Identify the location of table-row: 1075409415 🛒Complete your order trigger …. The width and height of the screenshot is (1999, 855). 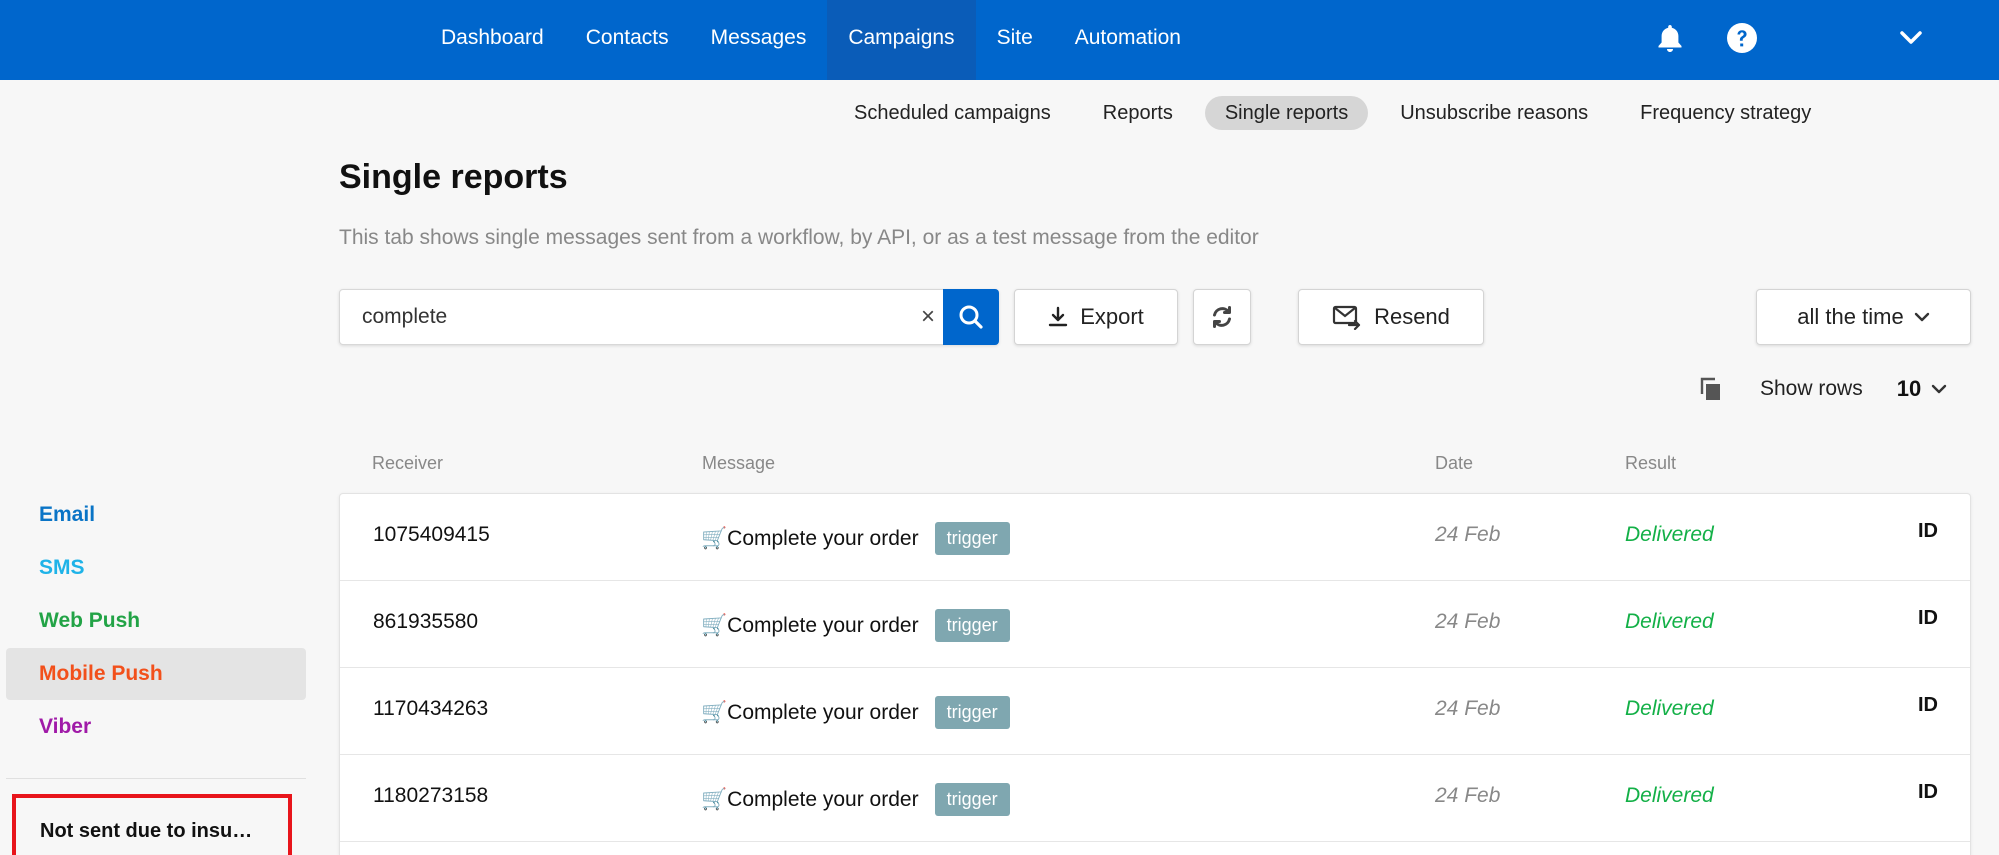
(1155, 537).